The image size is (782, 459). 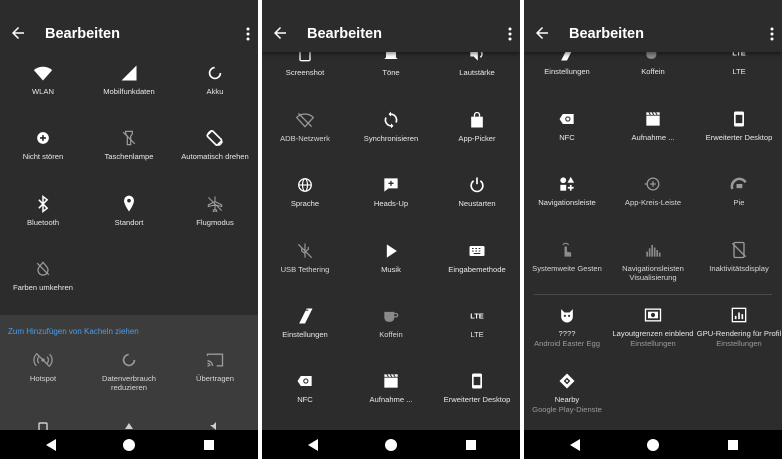 I want to click on tile-label: Mobilfunkdaten, so click(x=129, y=91).